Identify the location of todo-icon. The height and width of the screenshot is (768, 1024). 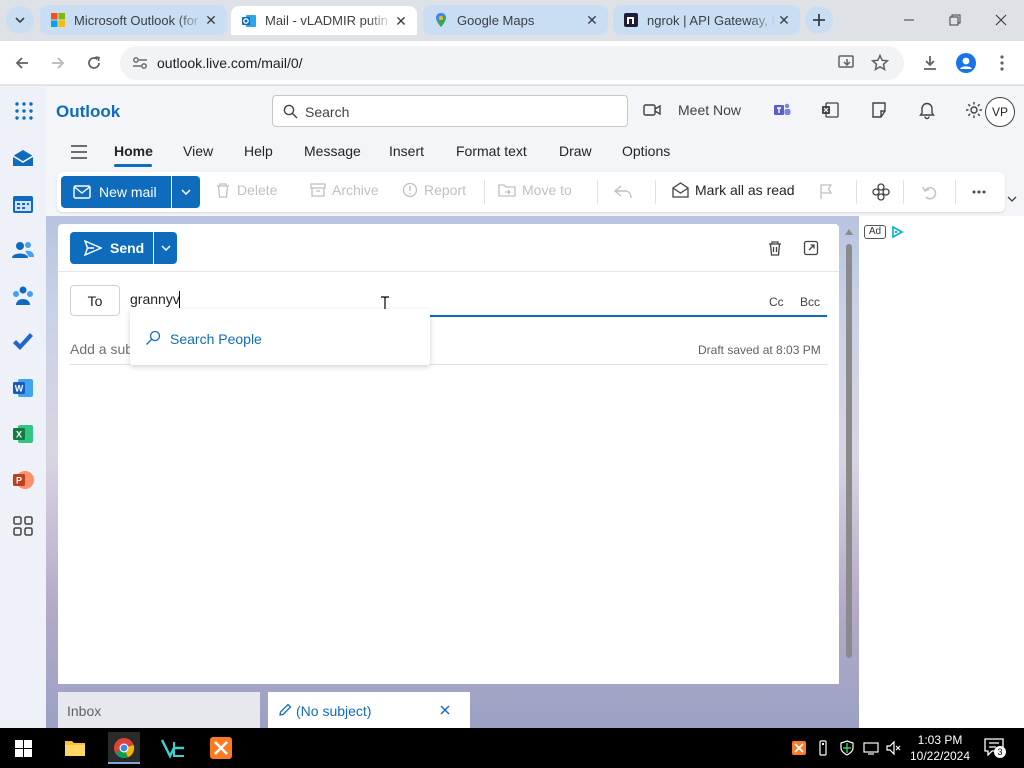
(23, 342).